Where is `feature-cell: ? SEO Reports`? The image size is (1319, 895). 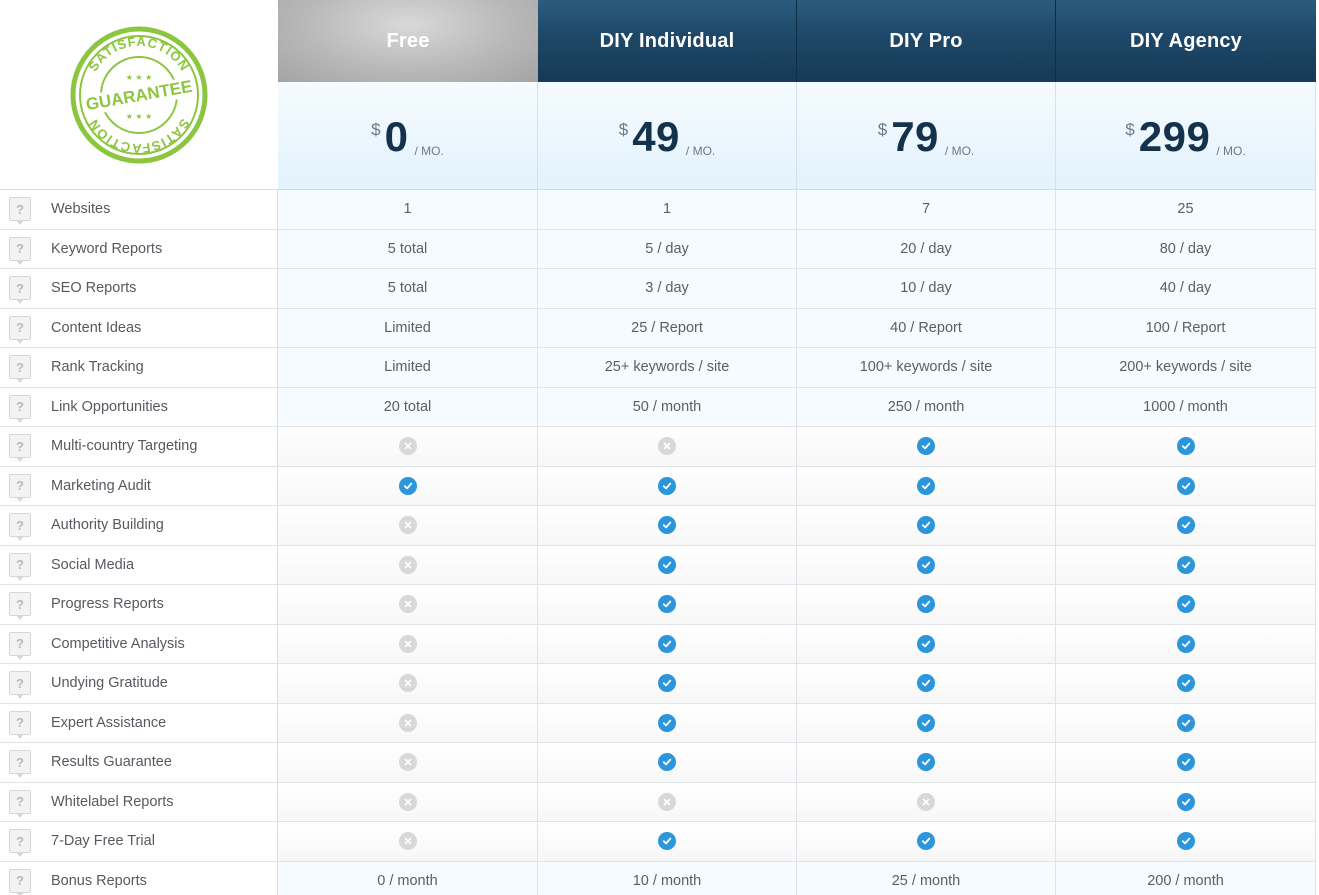
feature-cell: ? SEO Reports is located at coordinates (139, 288).